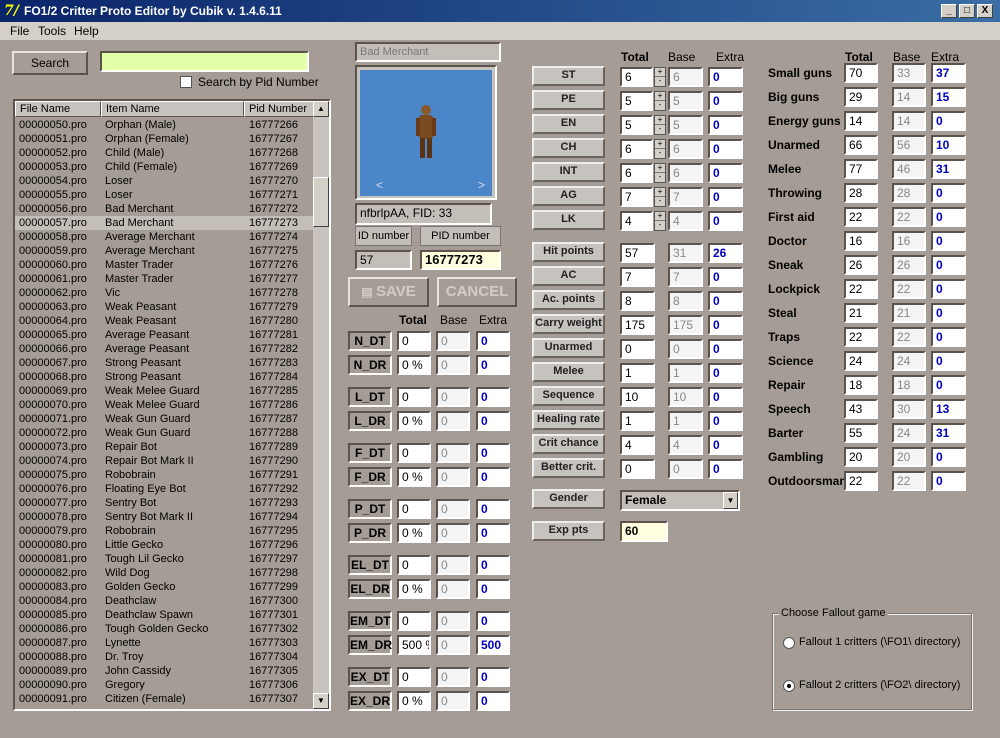 The height and width of the screenshot is (738, 1000). What do you see at coordinates (909, 241) in the screenshot?
I see `skill-doctor-base-field: 16` at bounding box center [909, 241].